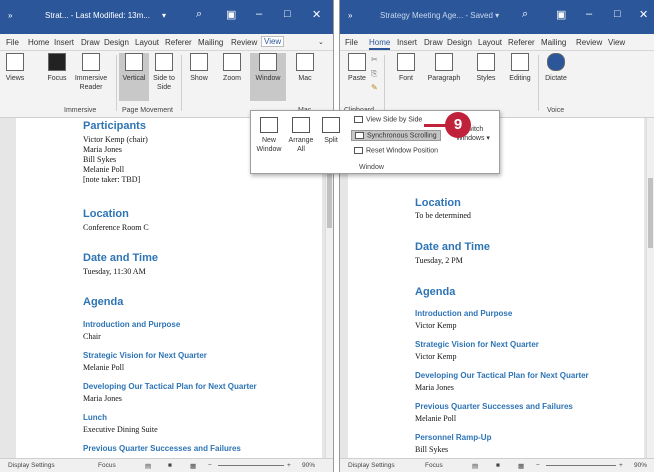 The width and height of the screenshot is (654, 472). Describe the element at coordinates (388, 119) in the screenshot. I see `view-side-by-side-button: View Side by Side` at that location.